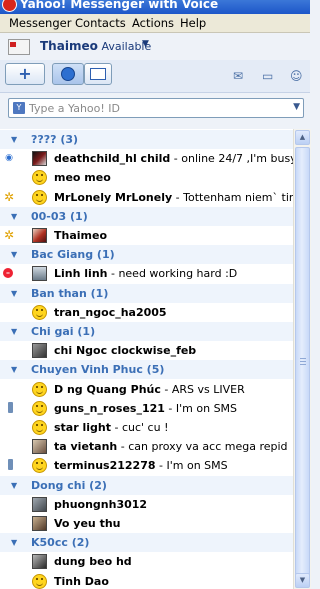  What do you see at coordinates (193, 23) in the screenshot?
I see `menu-help: Help` at bounding box center [193, 23].